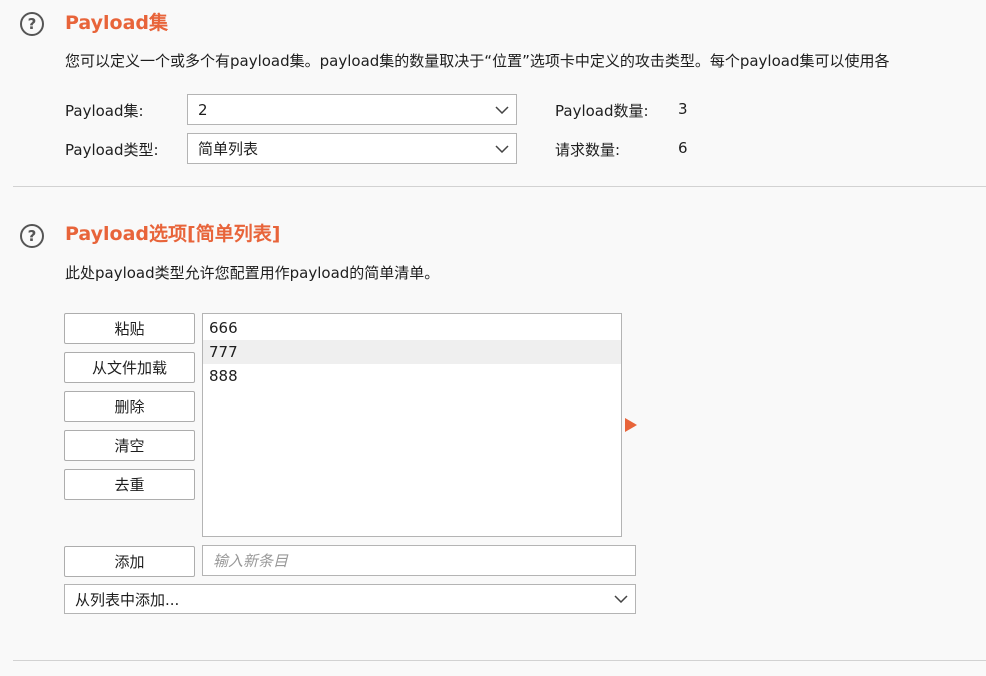 The image size is (986, 676). What do you see at coordinates (129, 328) in the screenshot?
I see `paste-button: 粘贴` at bounding box center [129, 328].